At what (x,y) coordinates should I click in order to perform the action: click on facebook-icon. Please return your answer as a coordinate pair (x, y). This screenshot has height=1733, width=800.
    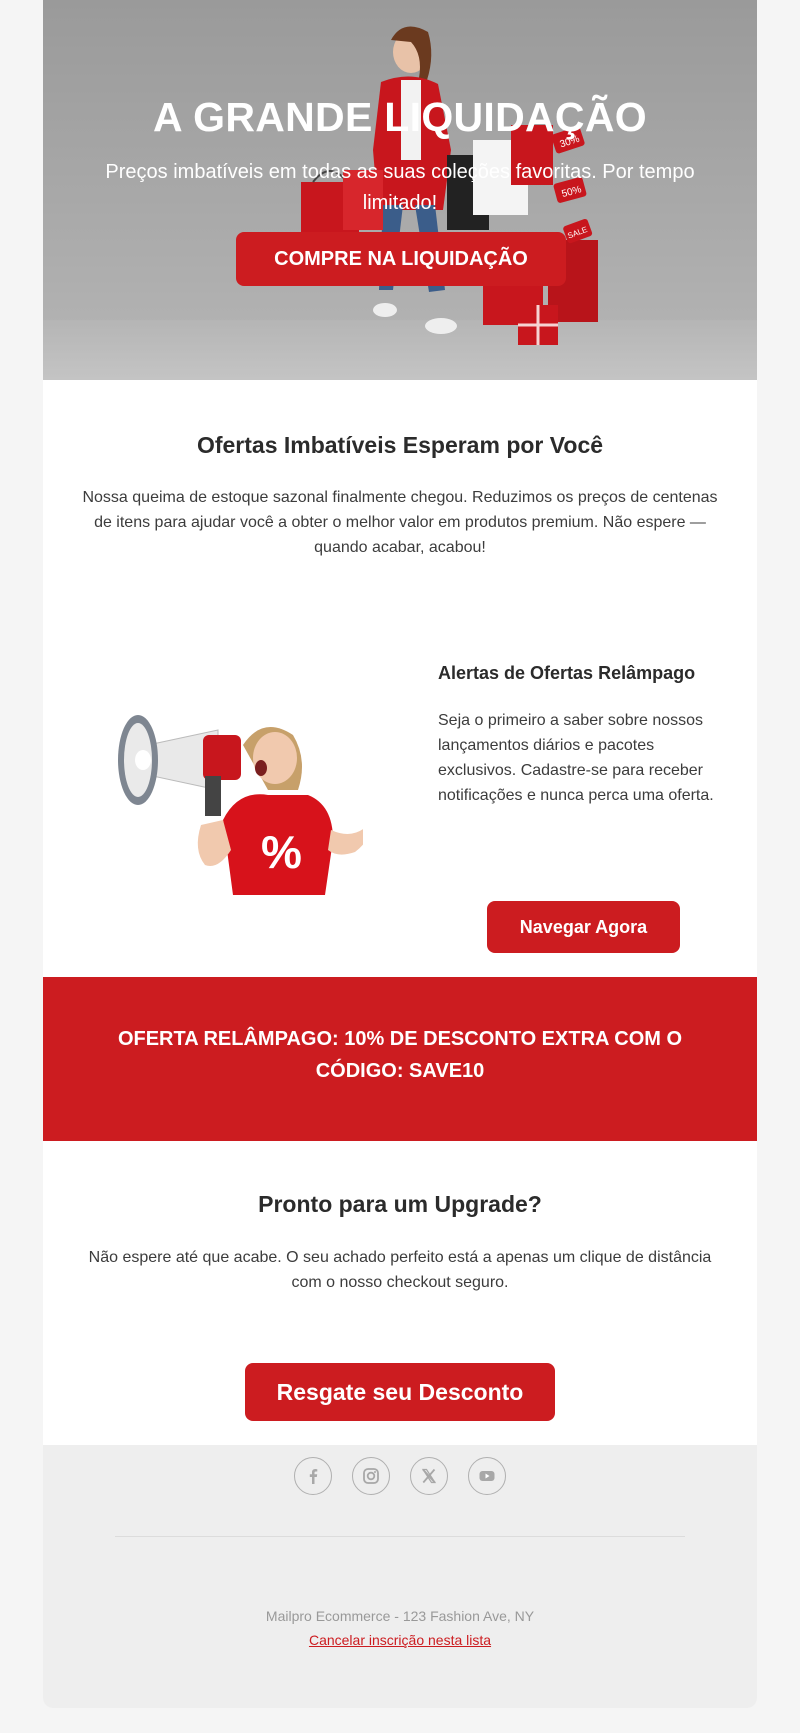
    Looking at the image, I should click on (313, 1476).